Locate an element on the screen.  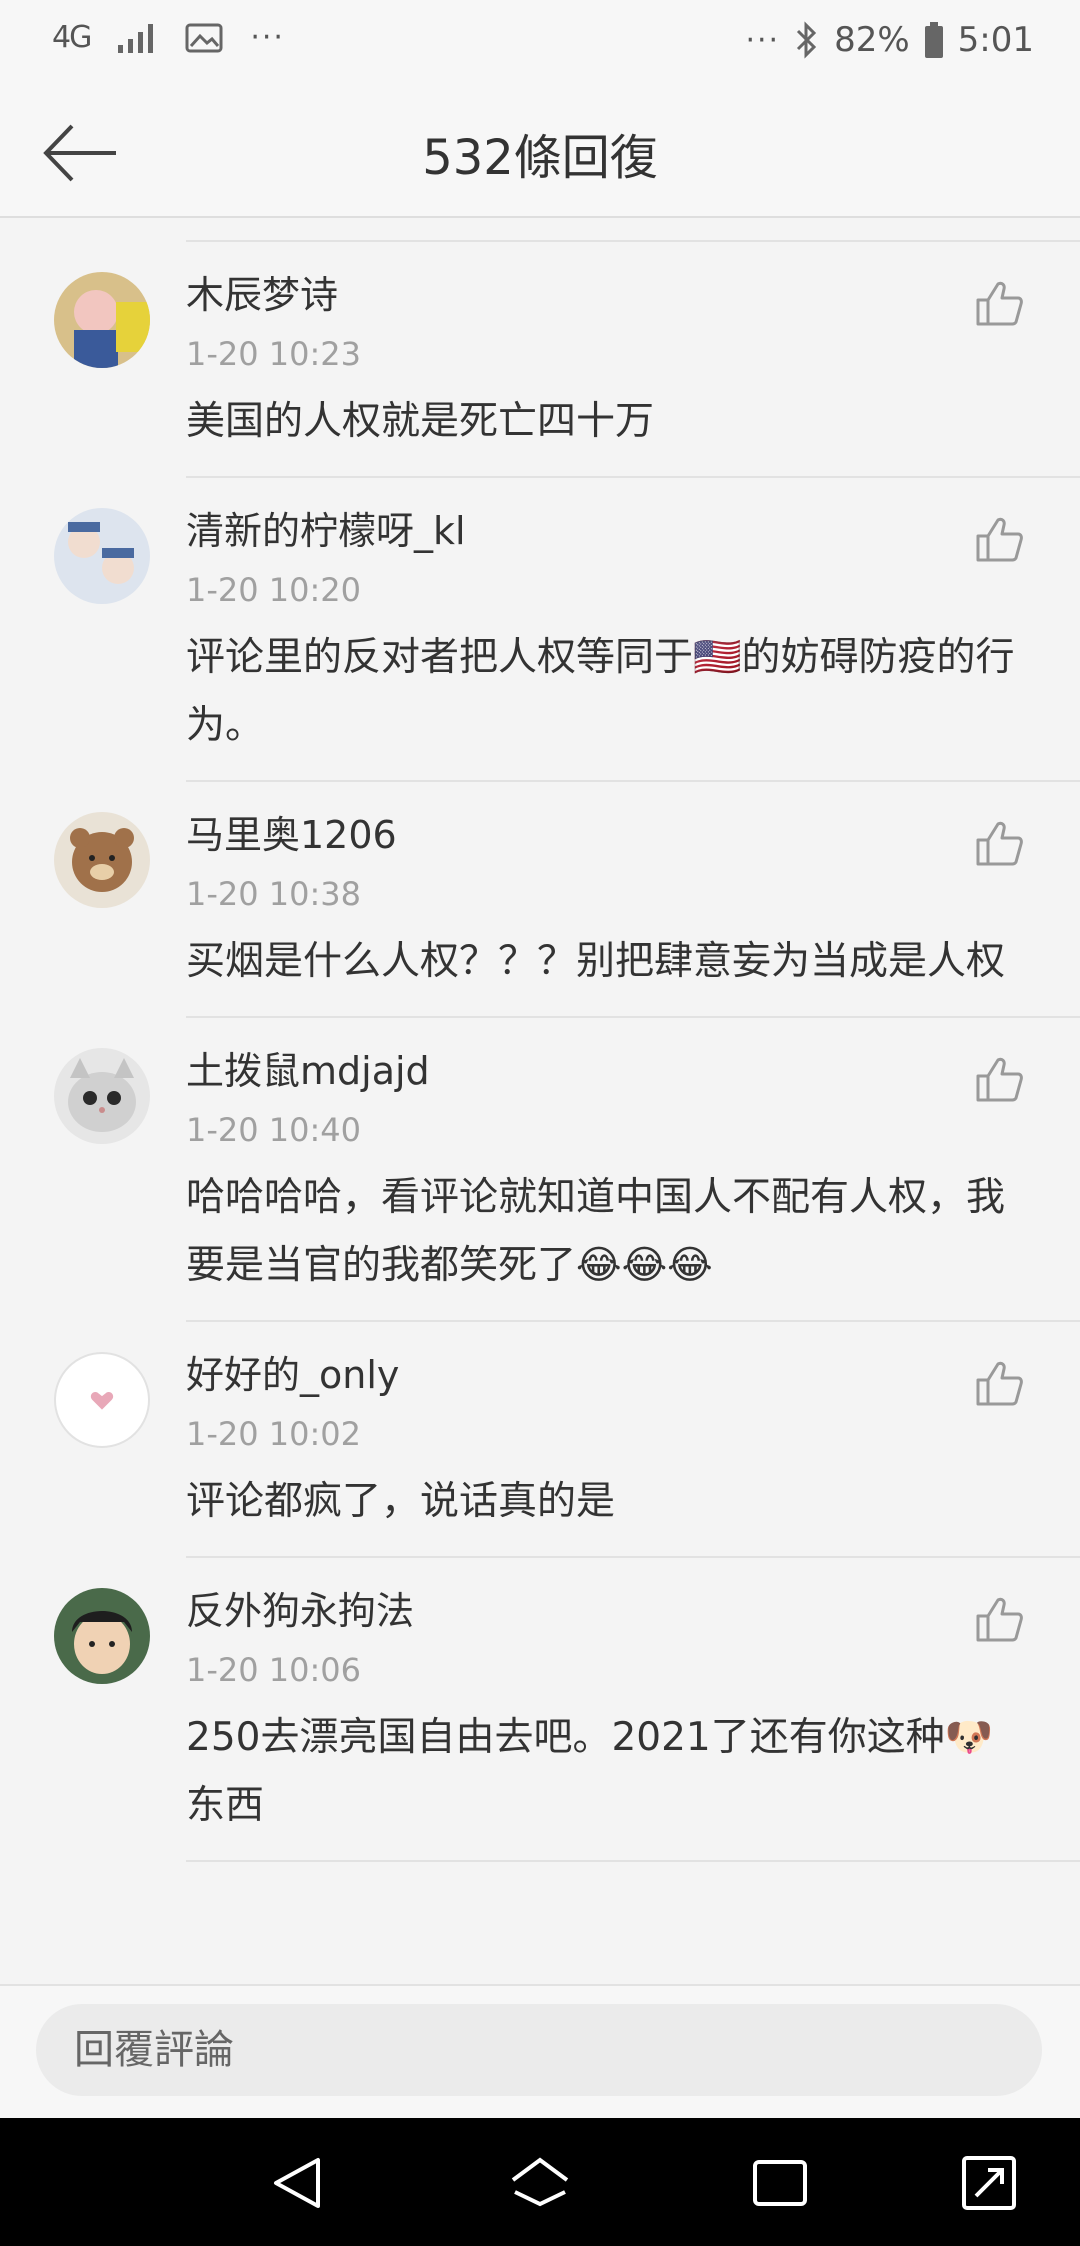
comment-item: 木辰梦诗 1-20 10:23 美国的人权就是死亡四十万 is located at coordinates (567, 360).